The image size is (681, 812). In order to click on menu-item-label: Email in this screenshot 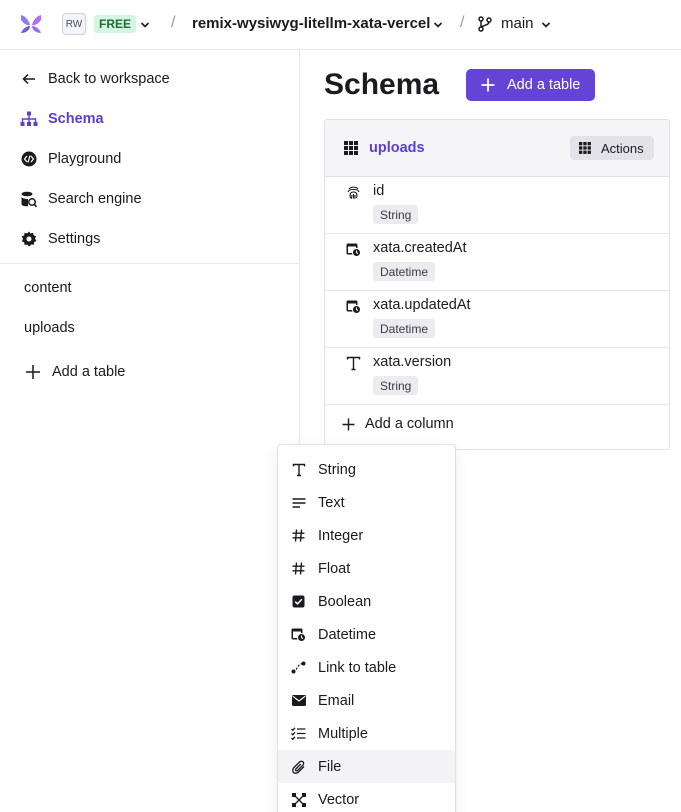, I will do `click(336, 700)`.